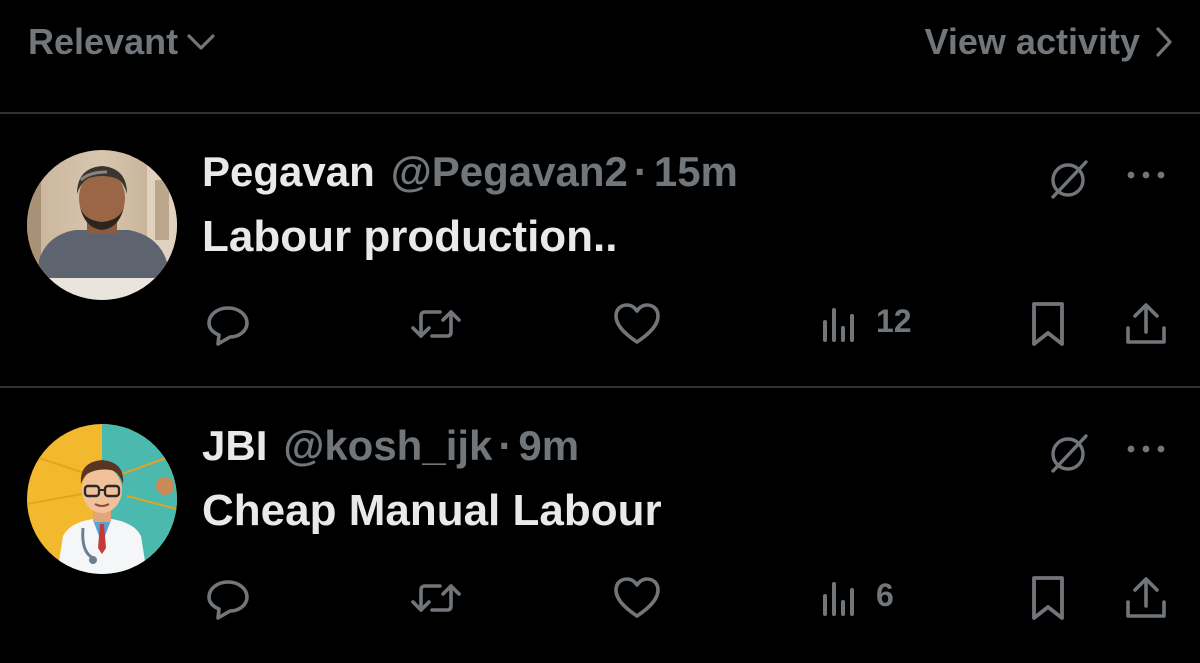 The image size is (1200, 663). What do you see at coordinates (866, 321) in the screenshot?
I see `views-button: 12` at bounding box center [866, 321].